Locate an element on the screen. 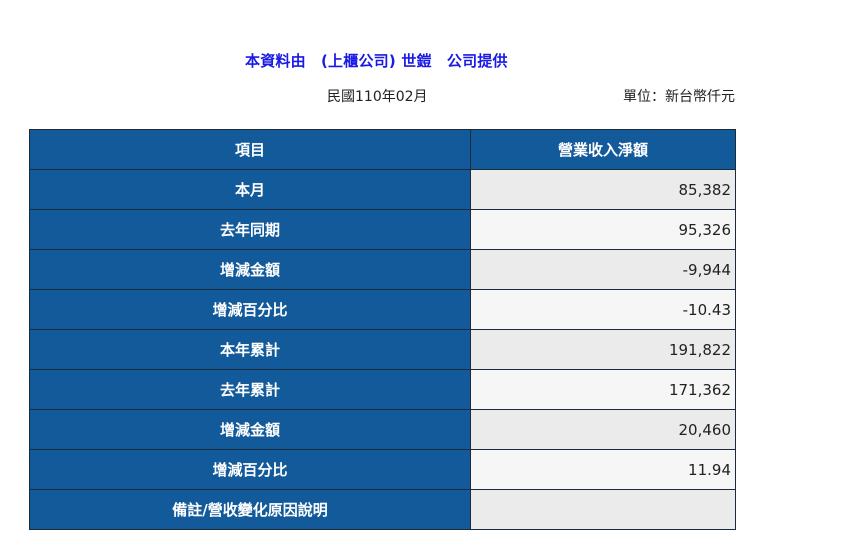 This screenshot has width=864, height=545. table-header-row: 項目 營業收入淨額 is located at coordinates (382, 149).